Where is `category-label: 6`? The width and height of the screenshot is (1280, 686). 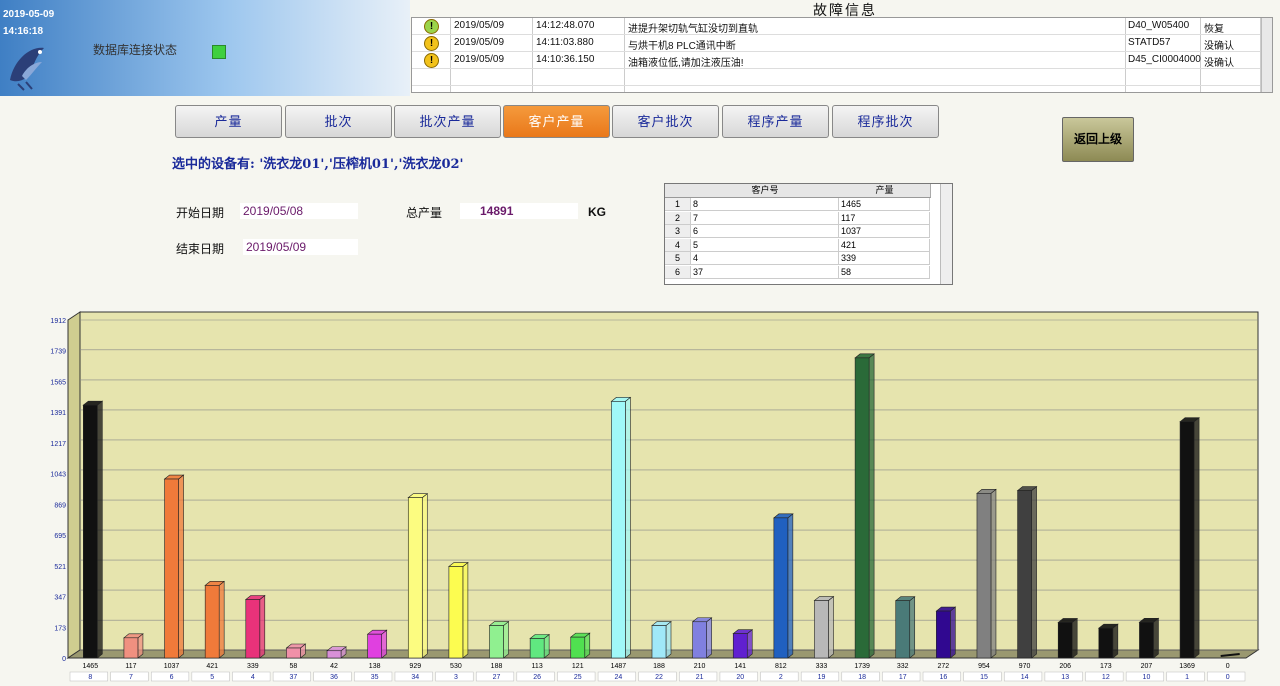
category-label: 6 is located at coordinates (172, 677).